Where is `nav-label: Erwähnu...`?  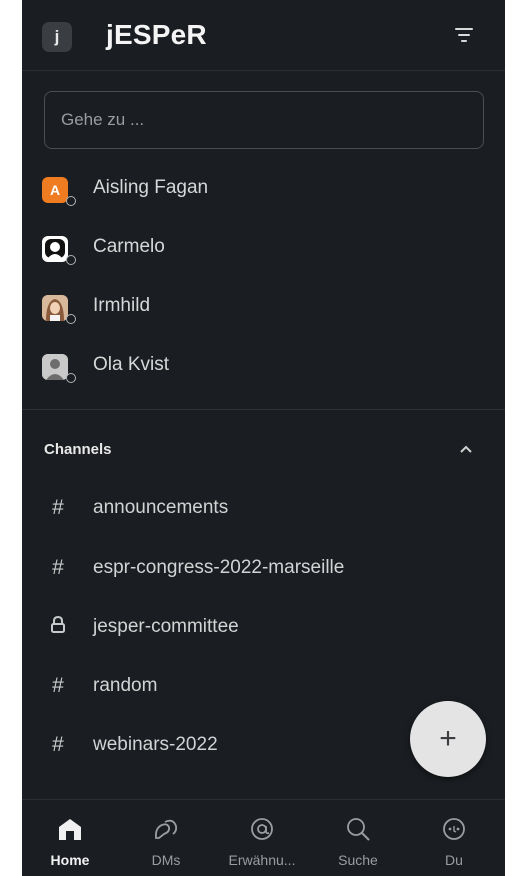
nav-label: Erwähnu... is located at coordinates (262, 860).